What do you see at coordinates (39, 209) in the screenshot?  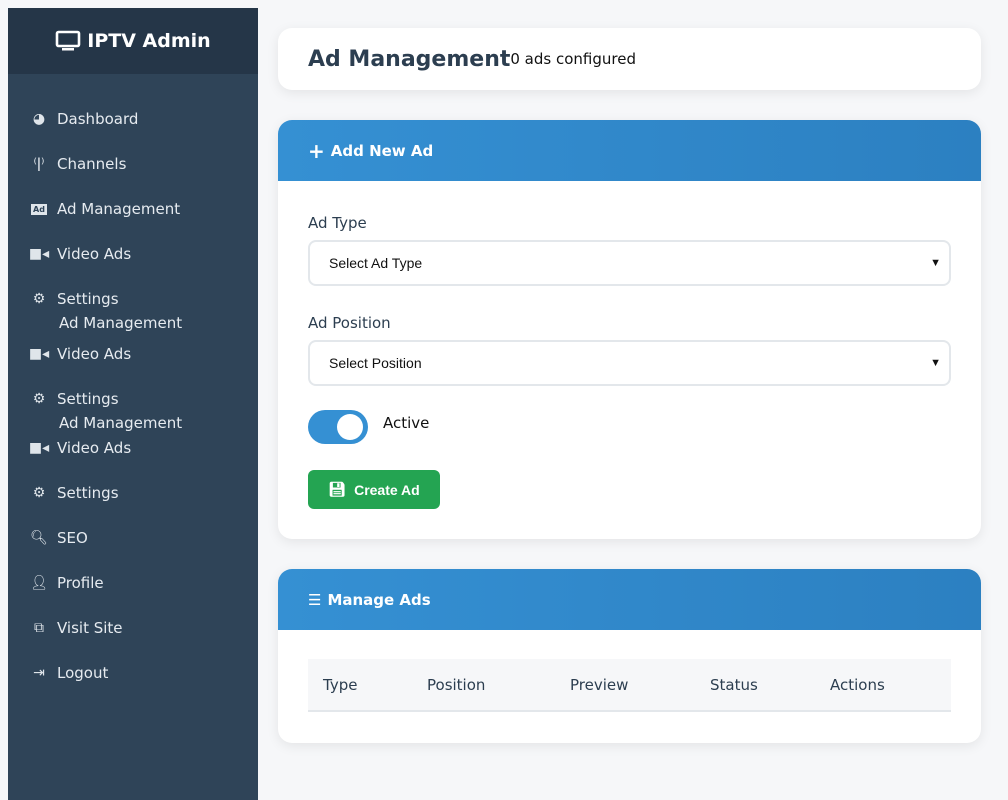 I see `ad-icon: Ad` at bounding box center [39, 209].